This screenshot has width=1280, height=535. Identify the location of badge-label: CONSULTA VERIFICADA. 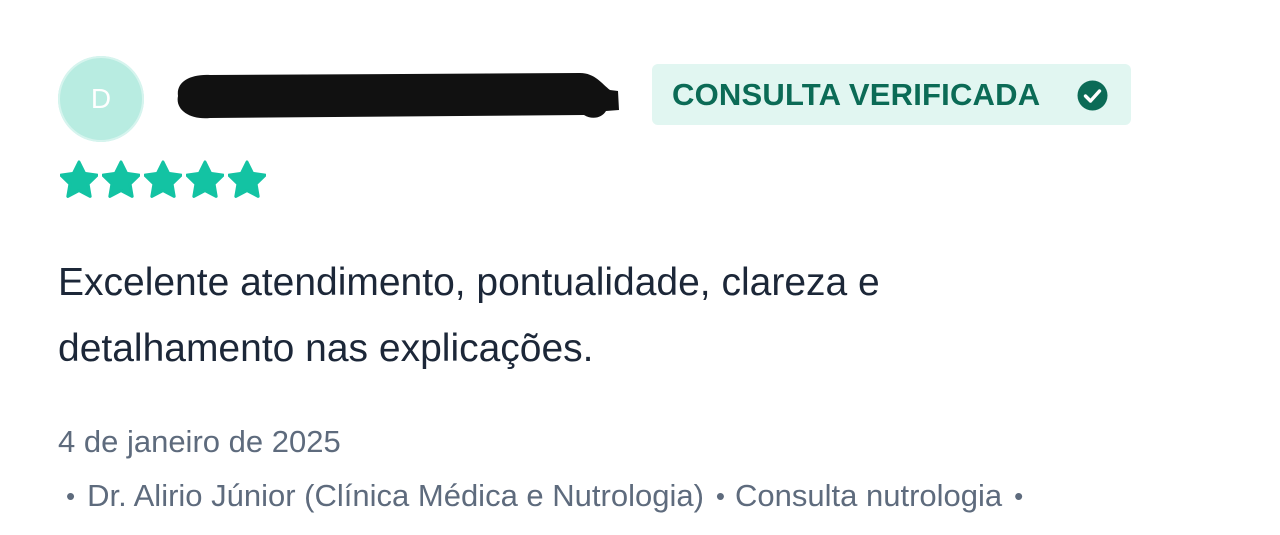
(856, 94).